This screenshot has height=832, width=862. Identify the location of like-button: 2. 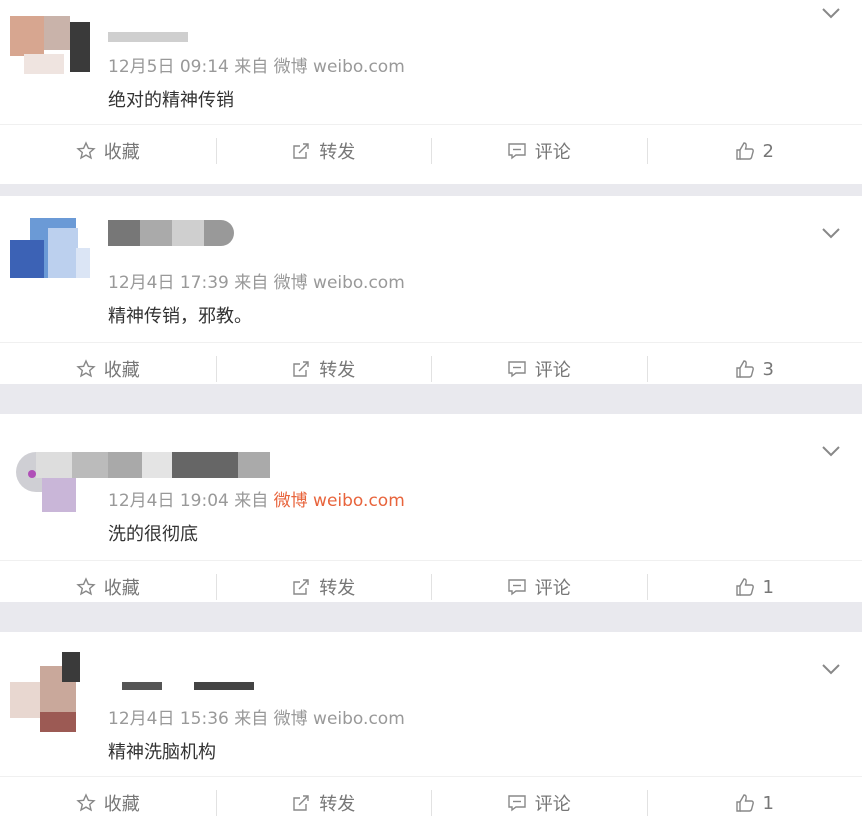
(754, 151).